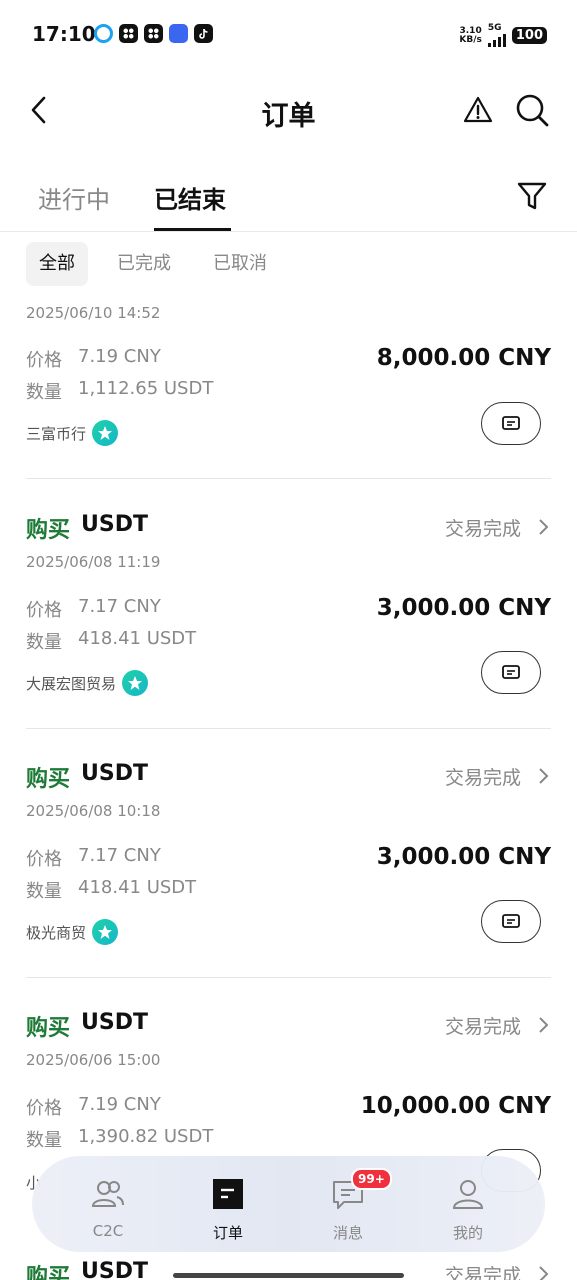  Describe the element at coordinates (192, 229) in the screenshot. I see `active-tab-indicator` at that location.